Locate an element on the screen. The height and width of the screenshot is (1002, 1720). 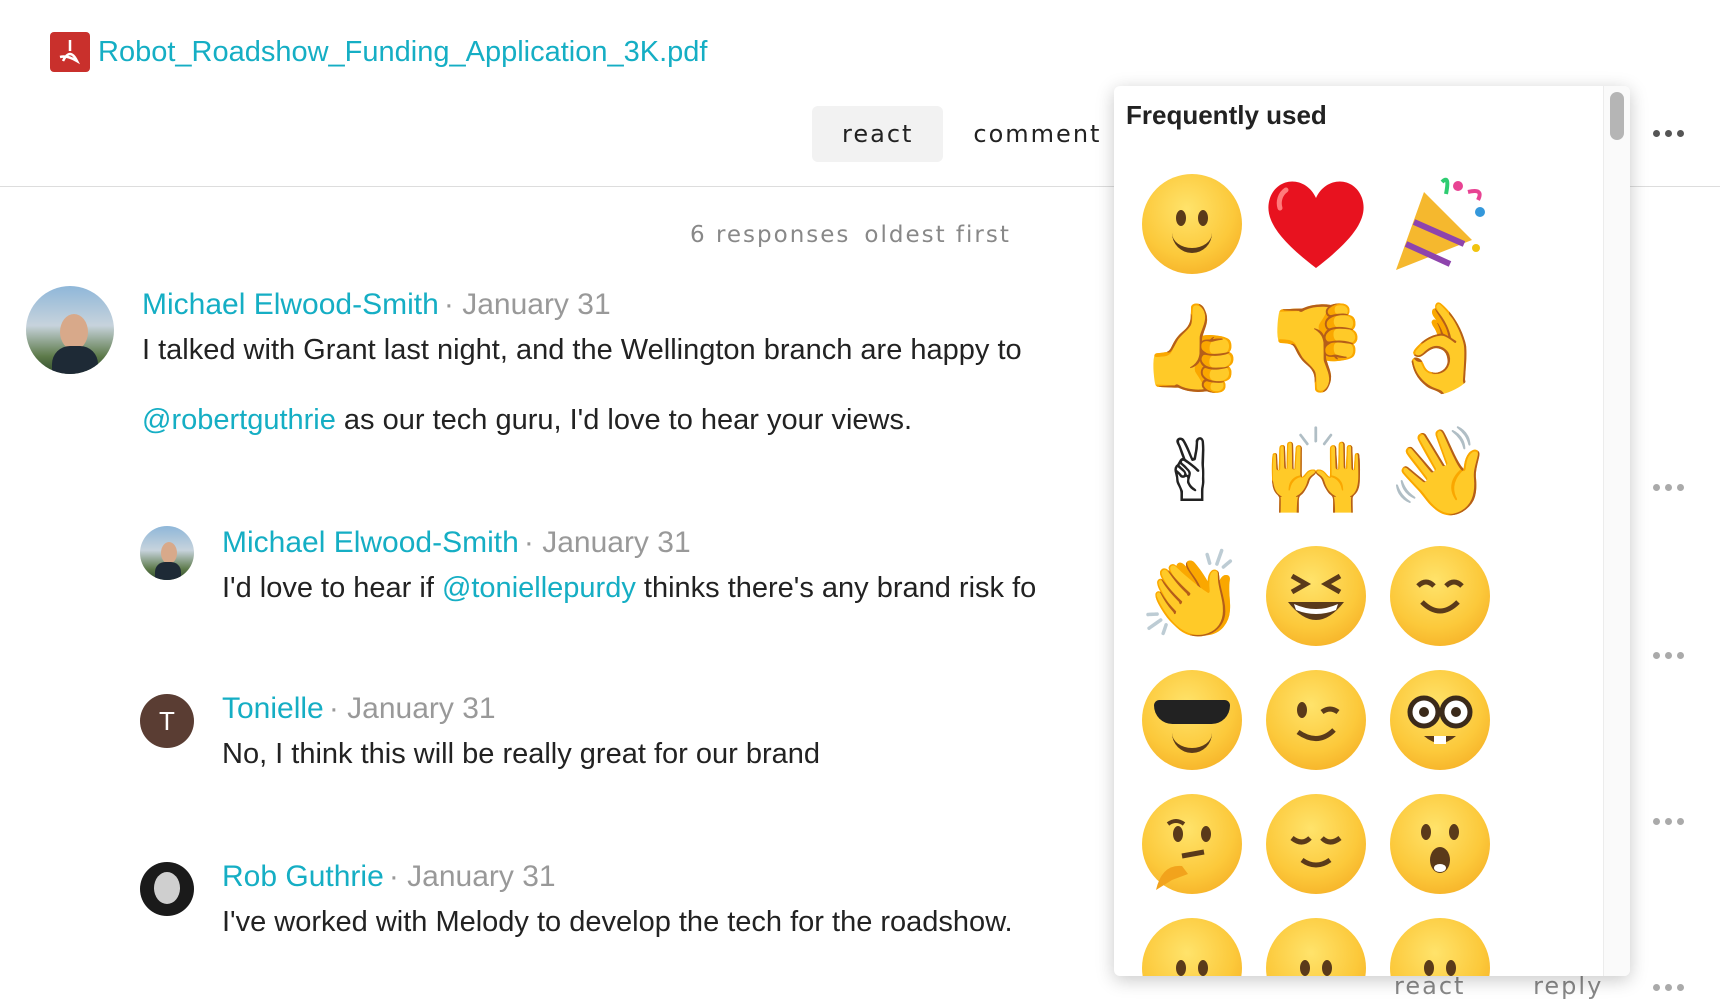
emoji-raising-hands: 🙌 is located at coordinates (1316, 472).